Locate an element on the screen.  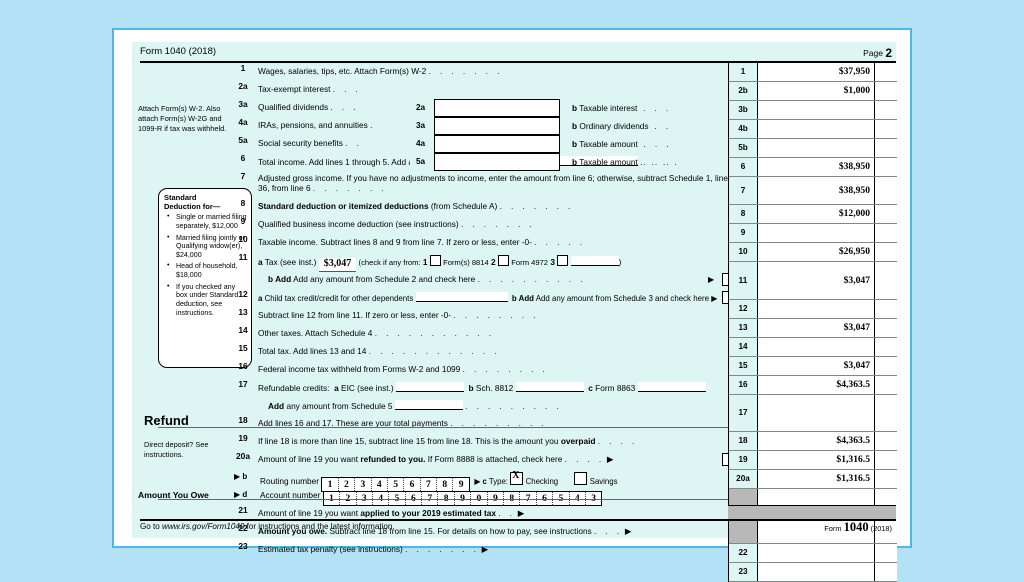
mid-line-number-3a: 3a is located at coordinates (421, 125).